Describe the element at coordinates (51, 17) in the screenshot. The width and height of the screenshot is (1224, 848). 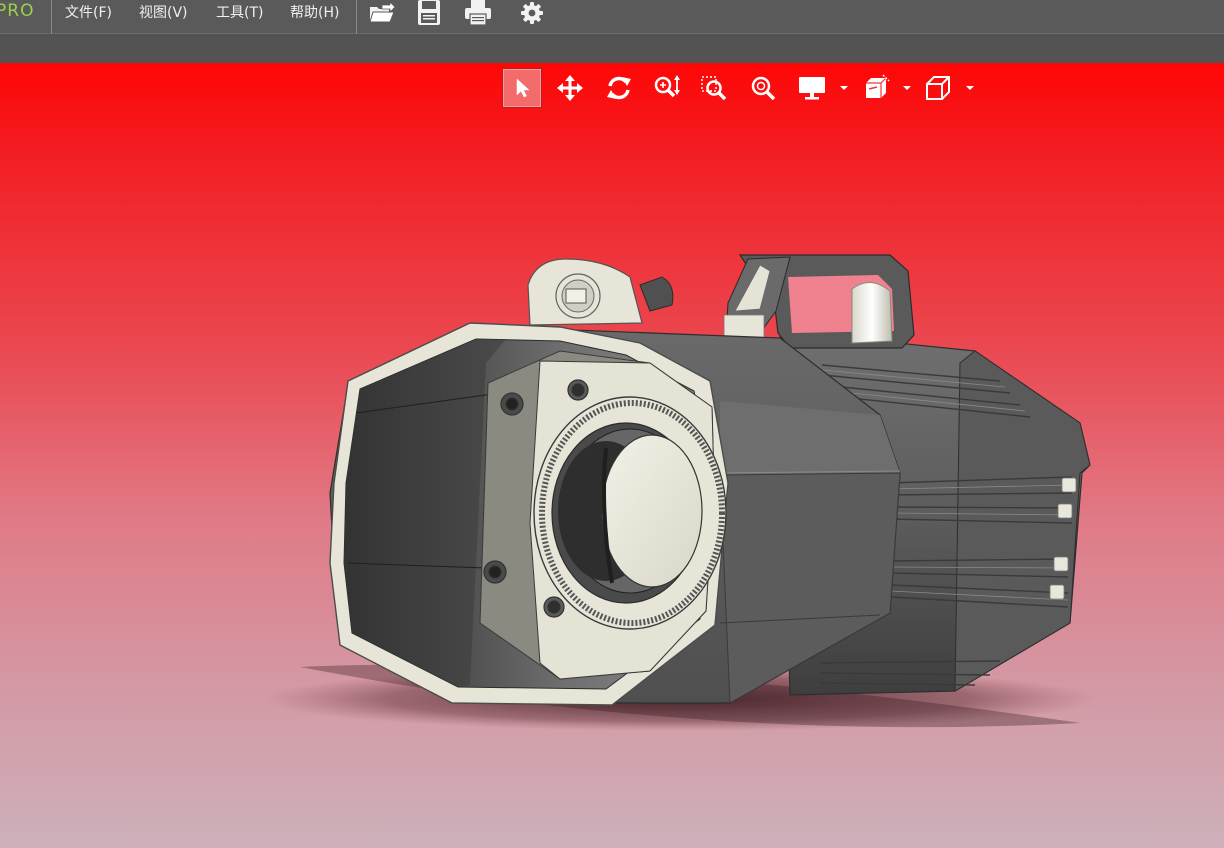
I see `menu-divider` at that location.